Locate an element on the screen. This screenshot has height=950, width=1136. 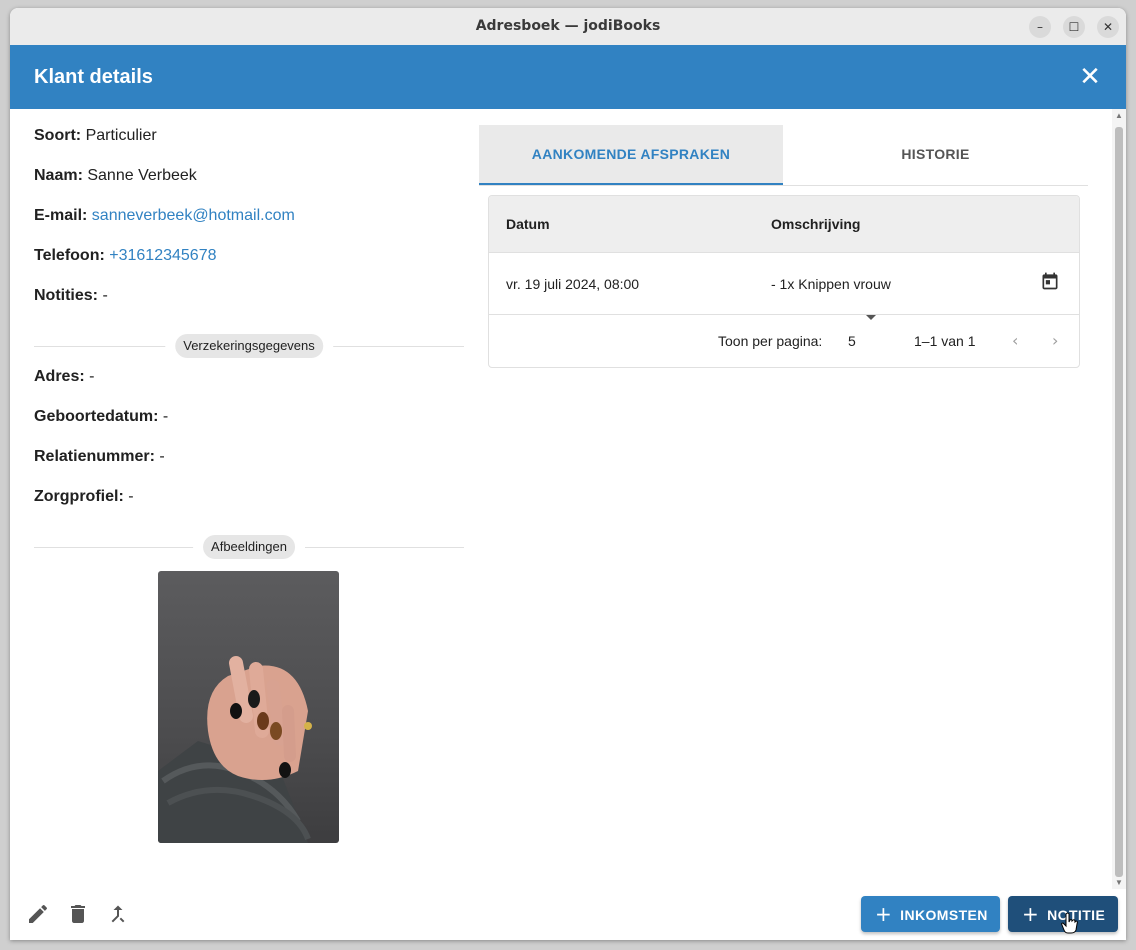
field-relatienummer: Relatienummer: - is located at coordinates (99, 457).